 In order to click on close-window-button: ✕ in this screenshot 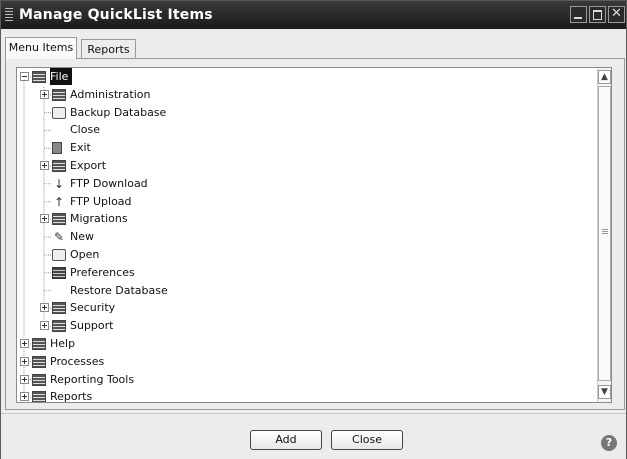, I will do `click(616, 14)`.